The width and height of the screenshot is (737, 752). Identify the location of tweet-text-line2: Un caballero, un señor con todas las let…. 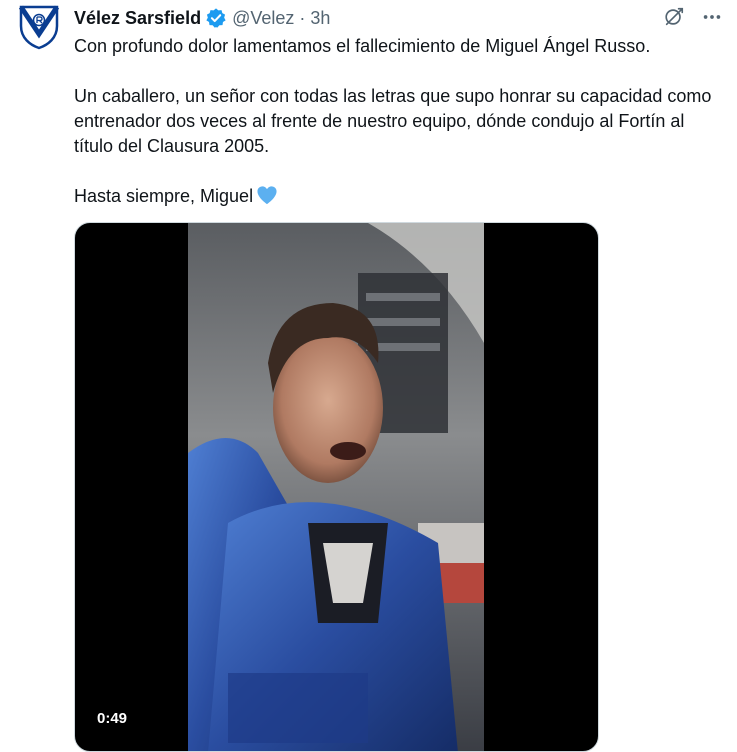
(393, 121).